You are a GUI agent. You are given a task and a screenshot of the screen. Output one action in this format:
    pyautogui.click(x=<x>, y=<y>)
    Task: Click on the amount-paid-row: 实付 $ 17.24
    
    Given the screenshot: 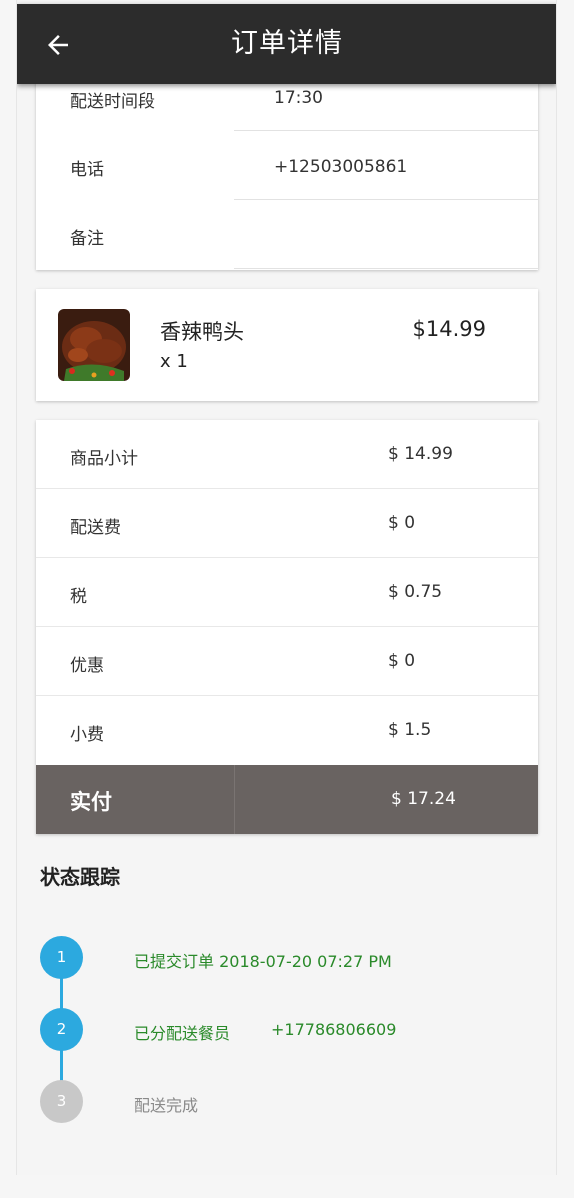 What is the action you would take?
    pyautogui.click(x=287, y=799)
    